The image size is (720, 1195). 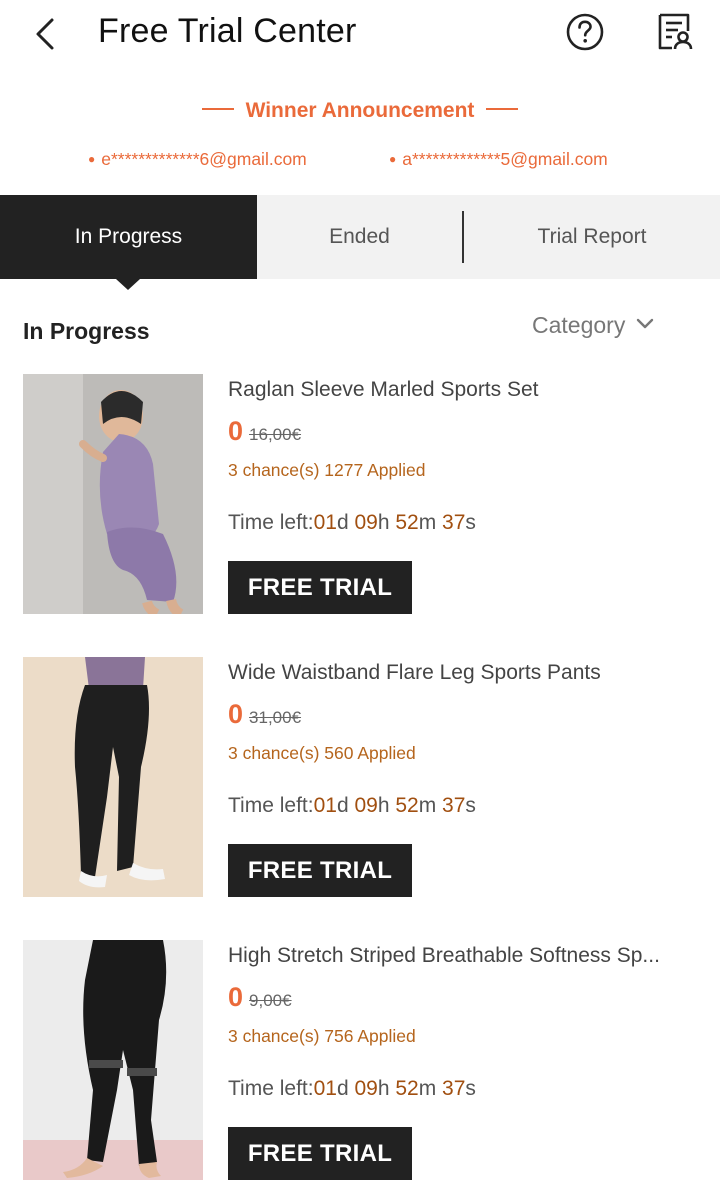 I want to click on active-tab-pointer, so click(x=128, y=284).